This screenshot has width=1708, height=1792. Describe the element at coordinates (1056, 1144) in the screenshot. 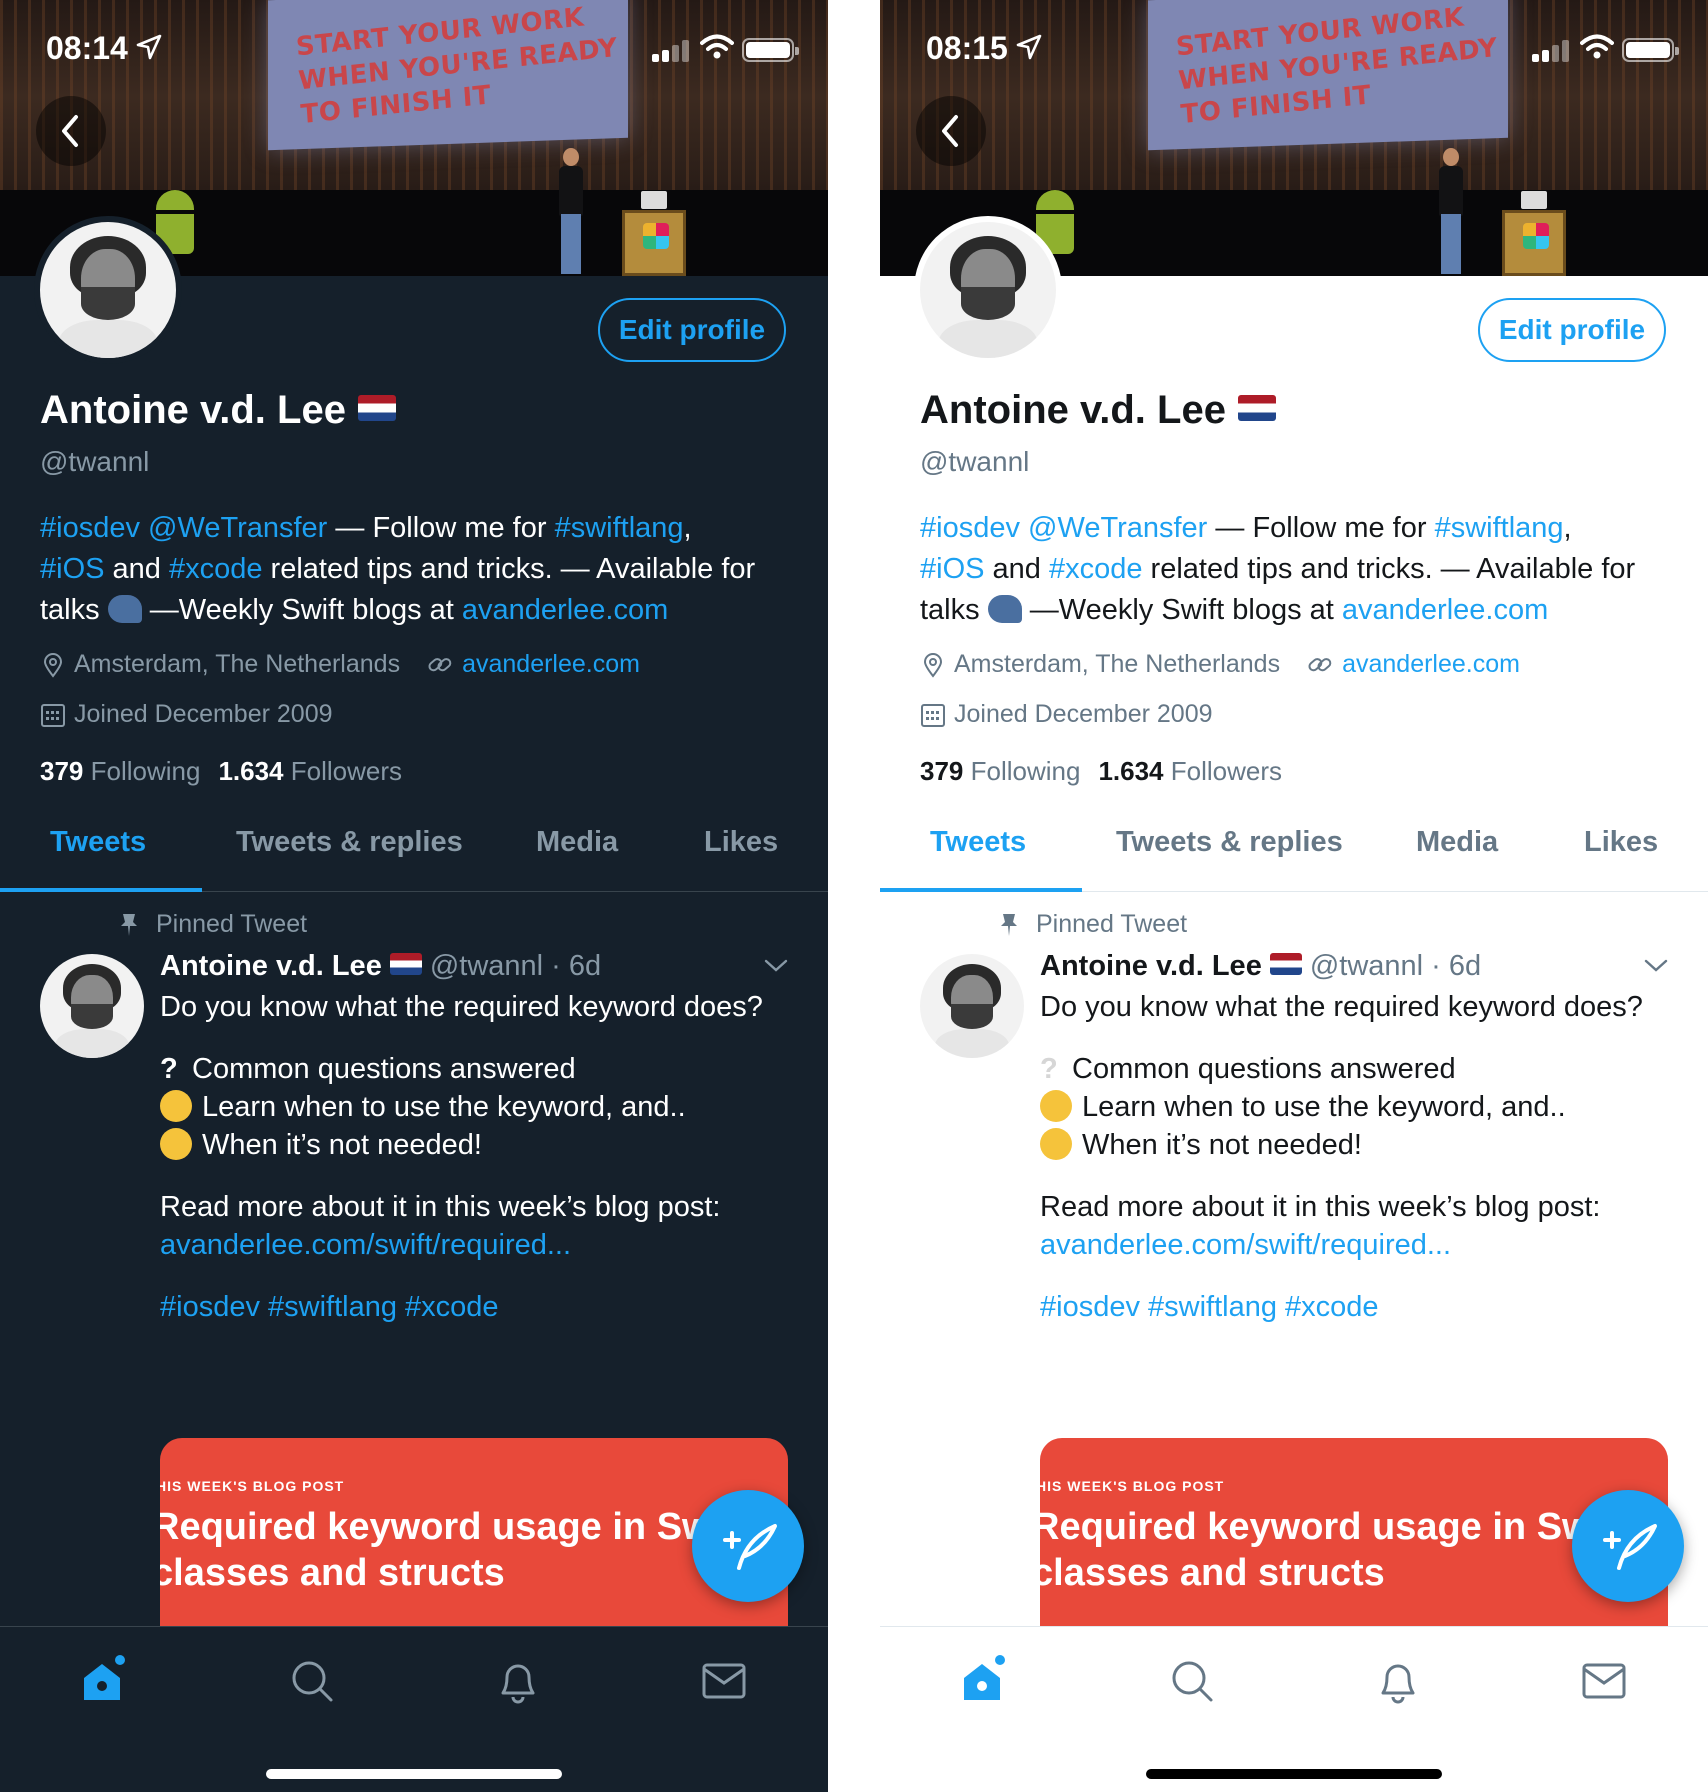

I see `grinning-face-emoji` at that location.